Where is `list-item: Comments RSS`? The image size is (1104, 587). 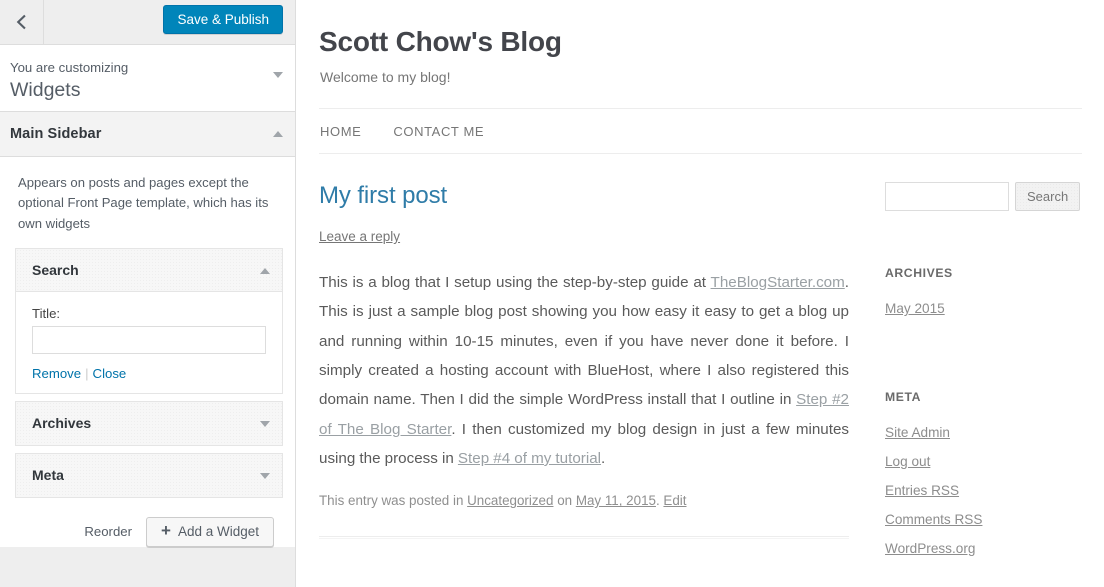 list-item: Comments RSS is located at coordinates (991, 520).